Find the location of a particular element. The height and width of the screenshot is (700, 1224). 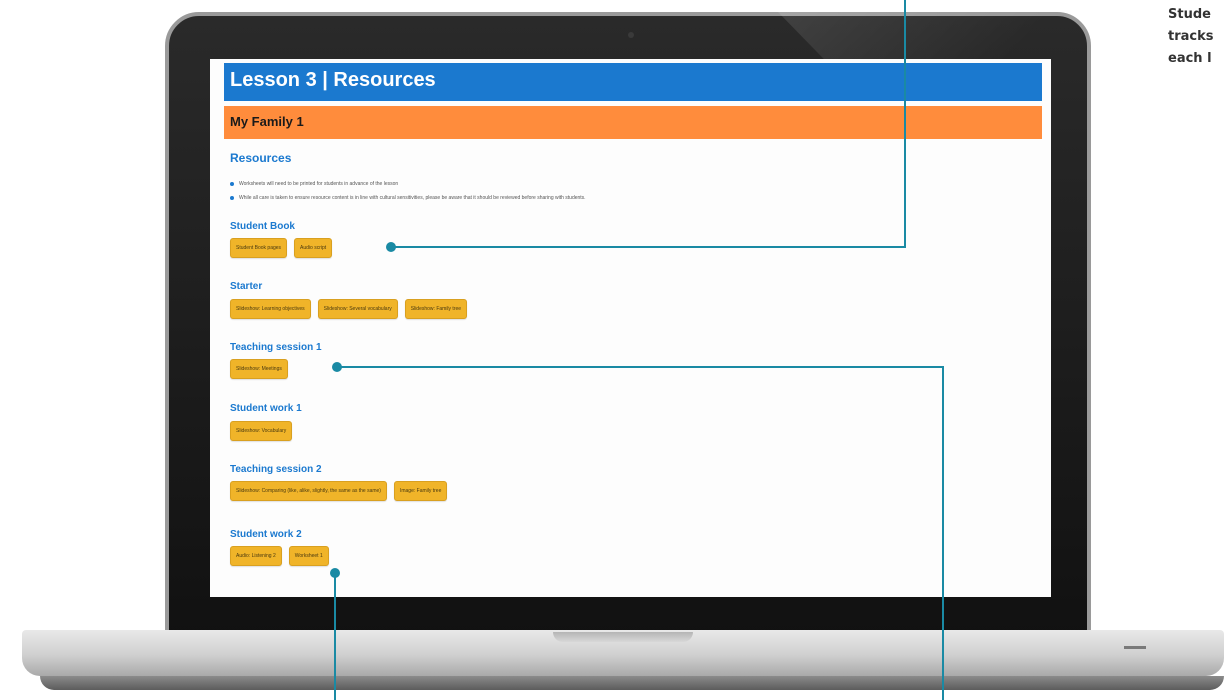

resource-chip: Slideshow: Learning objectives is located at coordinates (270, 309).